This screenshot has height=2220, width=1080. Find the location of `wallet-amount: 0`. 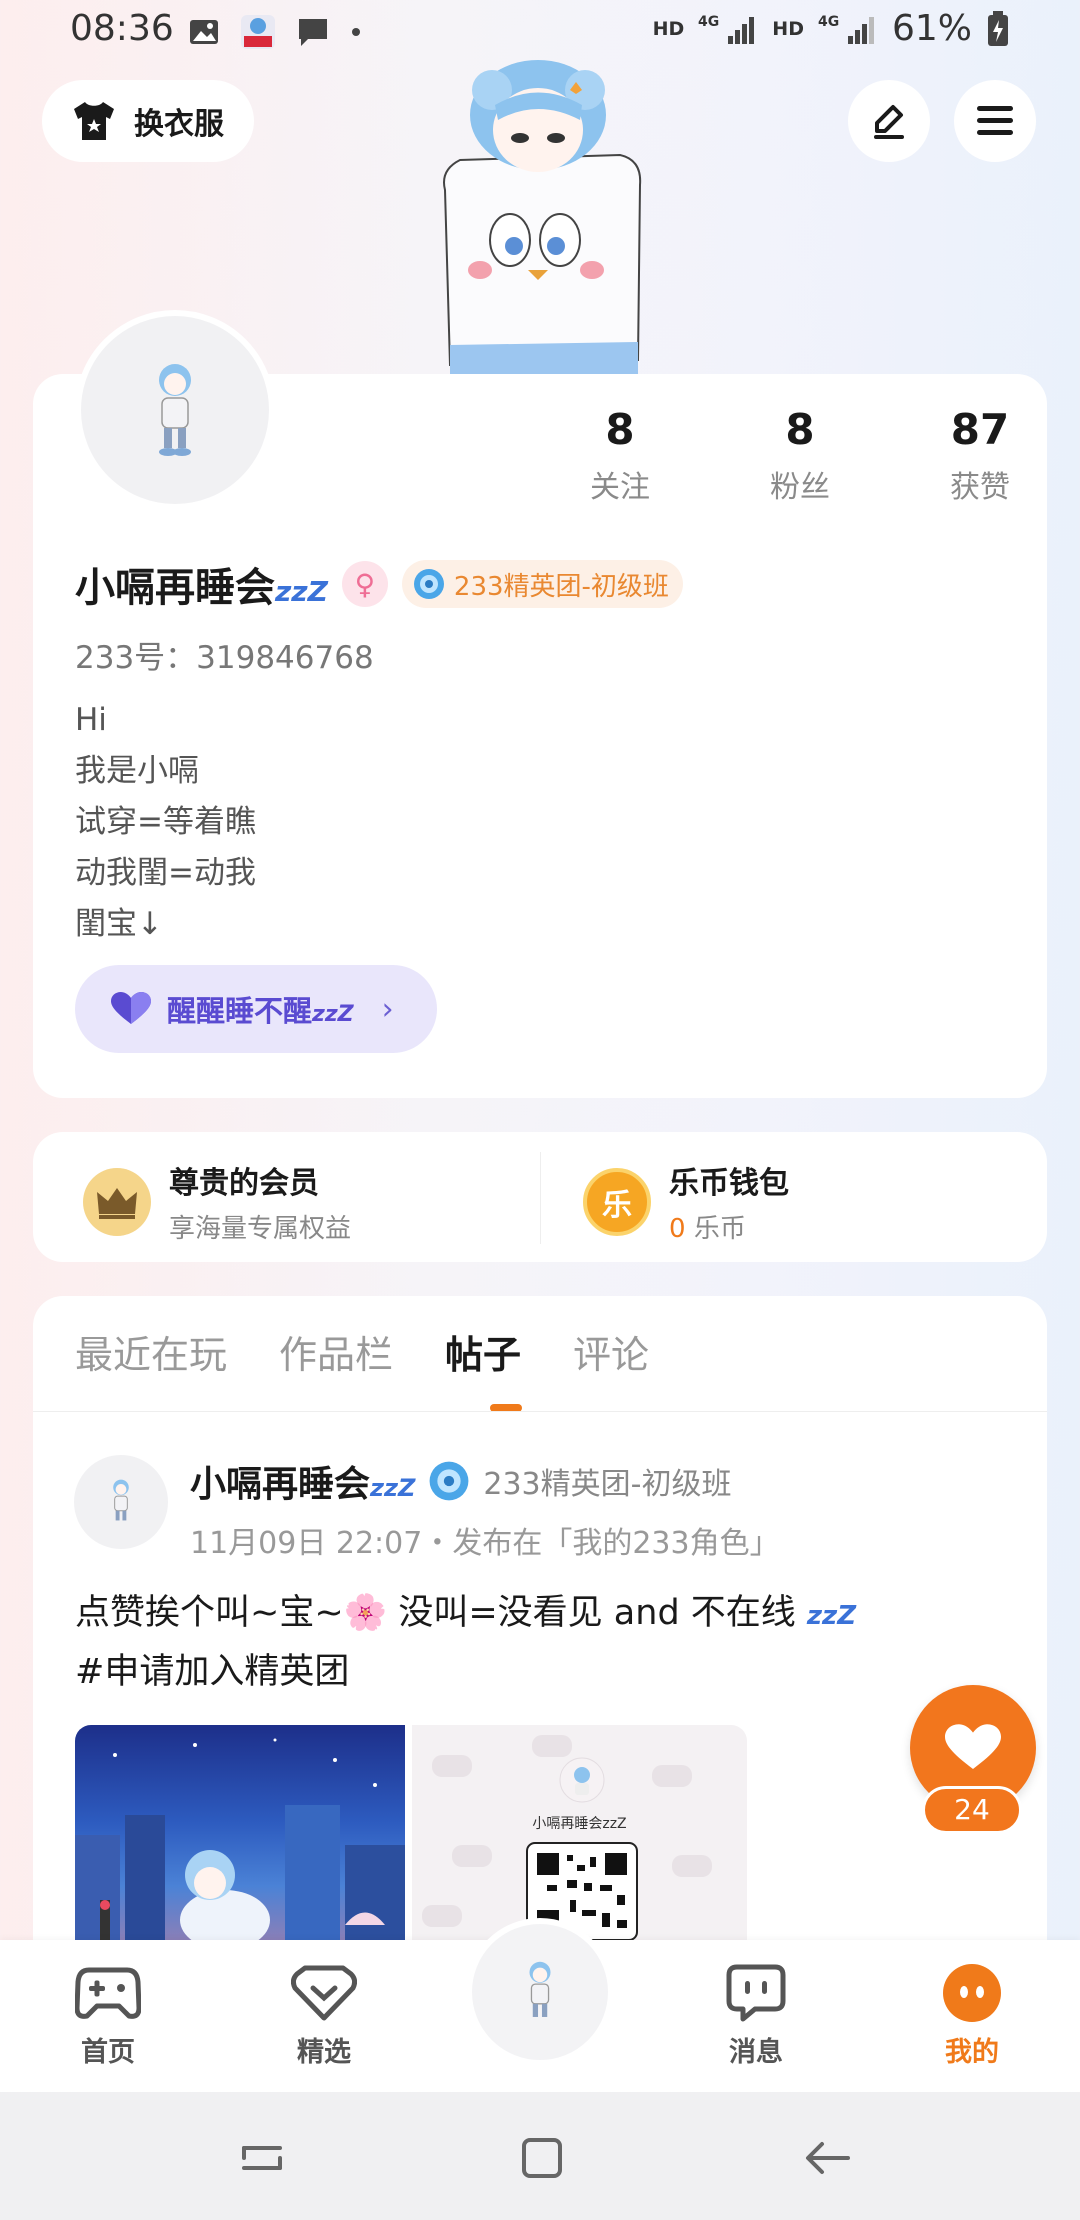

wallet-amount: 0 is located at coordinates (677, 1229).